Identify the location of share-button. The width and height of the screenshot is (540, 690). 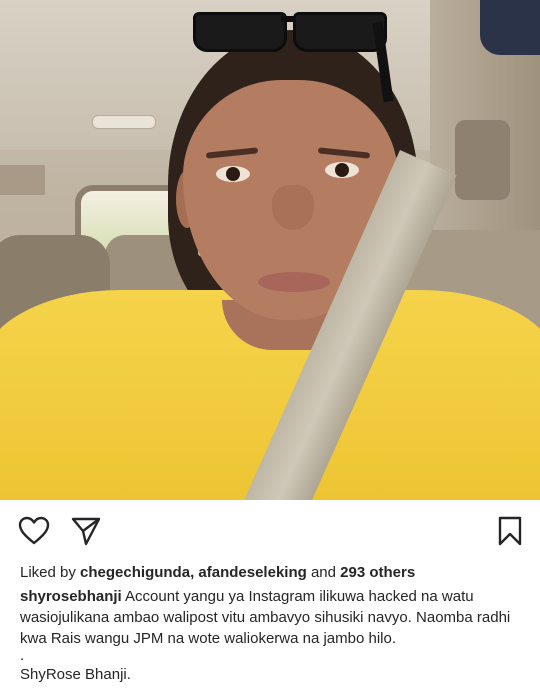
(86, 531).